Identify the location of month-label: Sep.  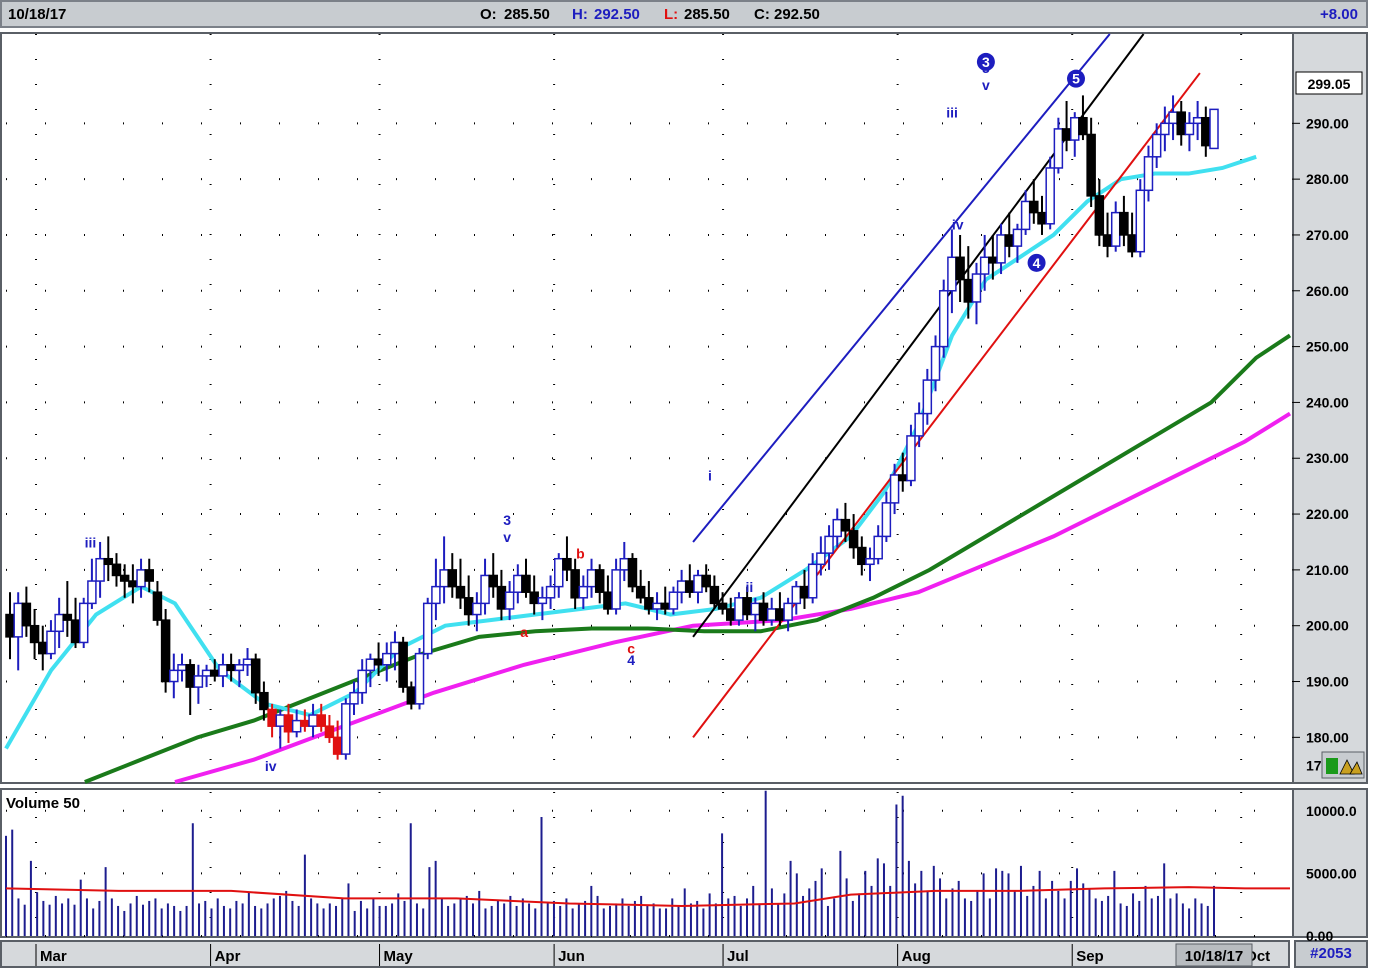
(1090, 956).